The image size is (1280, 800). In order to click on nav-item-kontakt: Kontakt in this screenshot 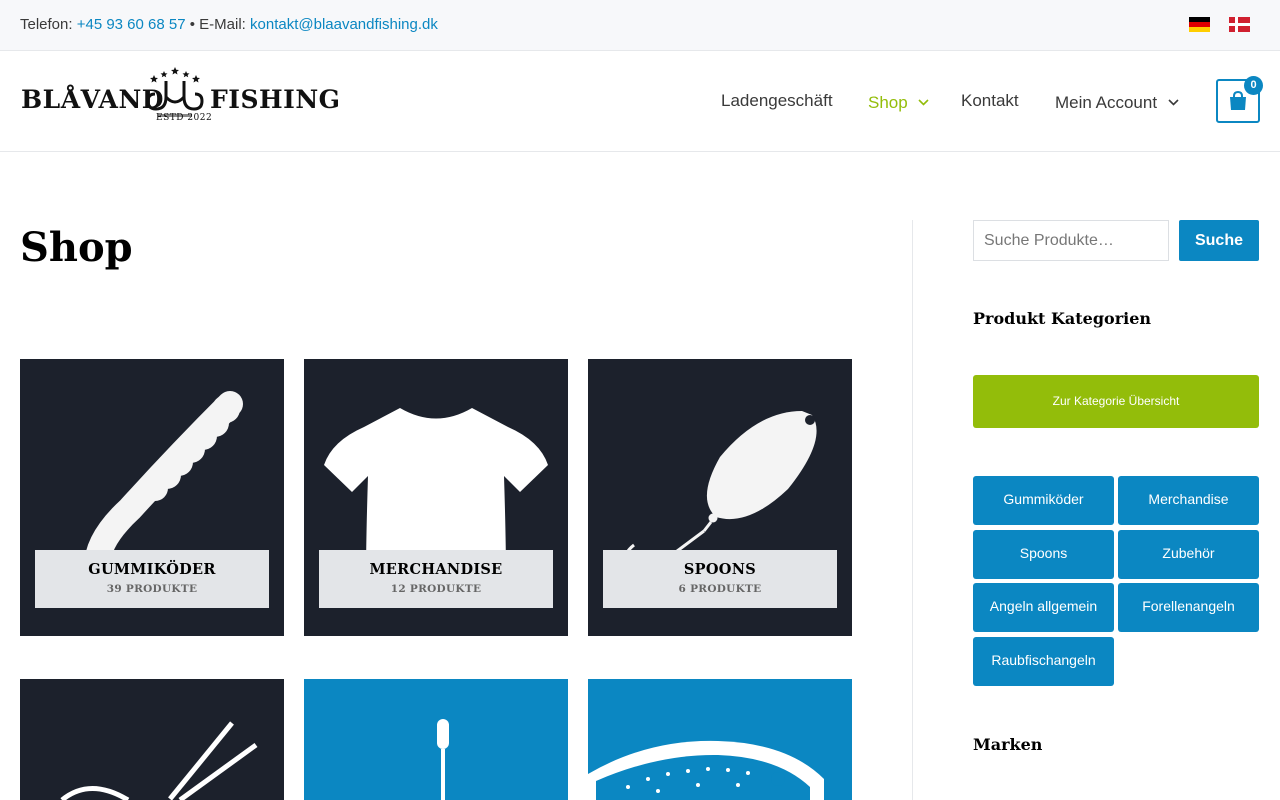, I will do `click(990, 101)`.